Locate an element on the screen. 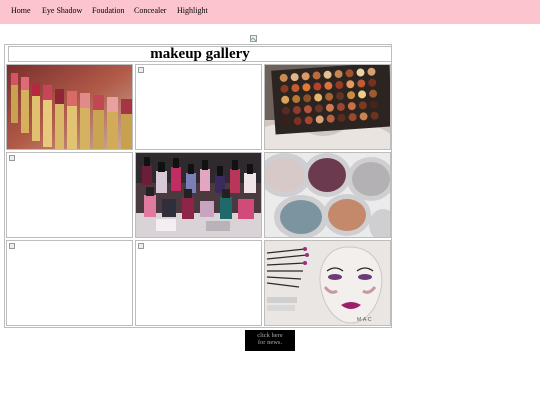  nav-foundation: Foudation is located at coordinates (108, 10).